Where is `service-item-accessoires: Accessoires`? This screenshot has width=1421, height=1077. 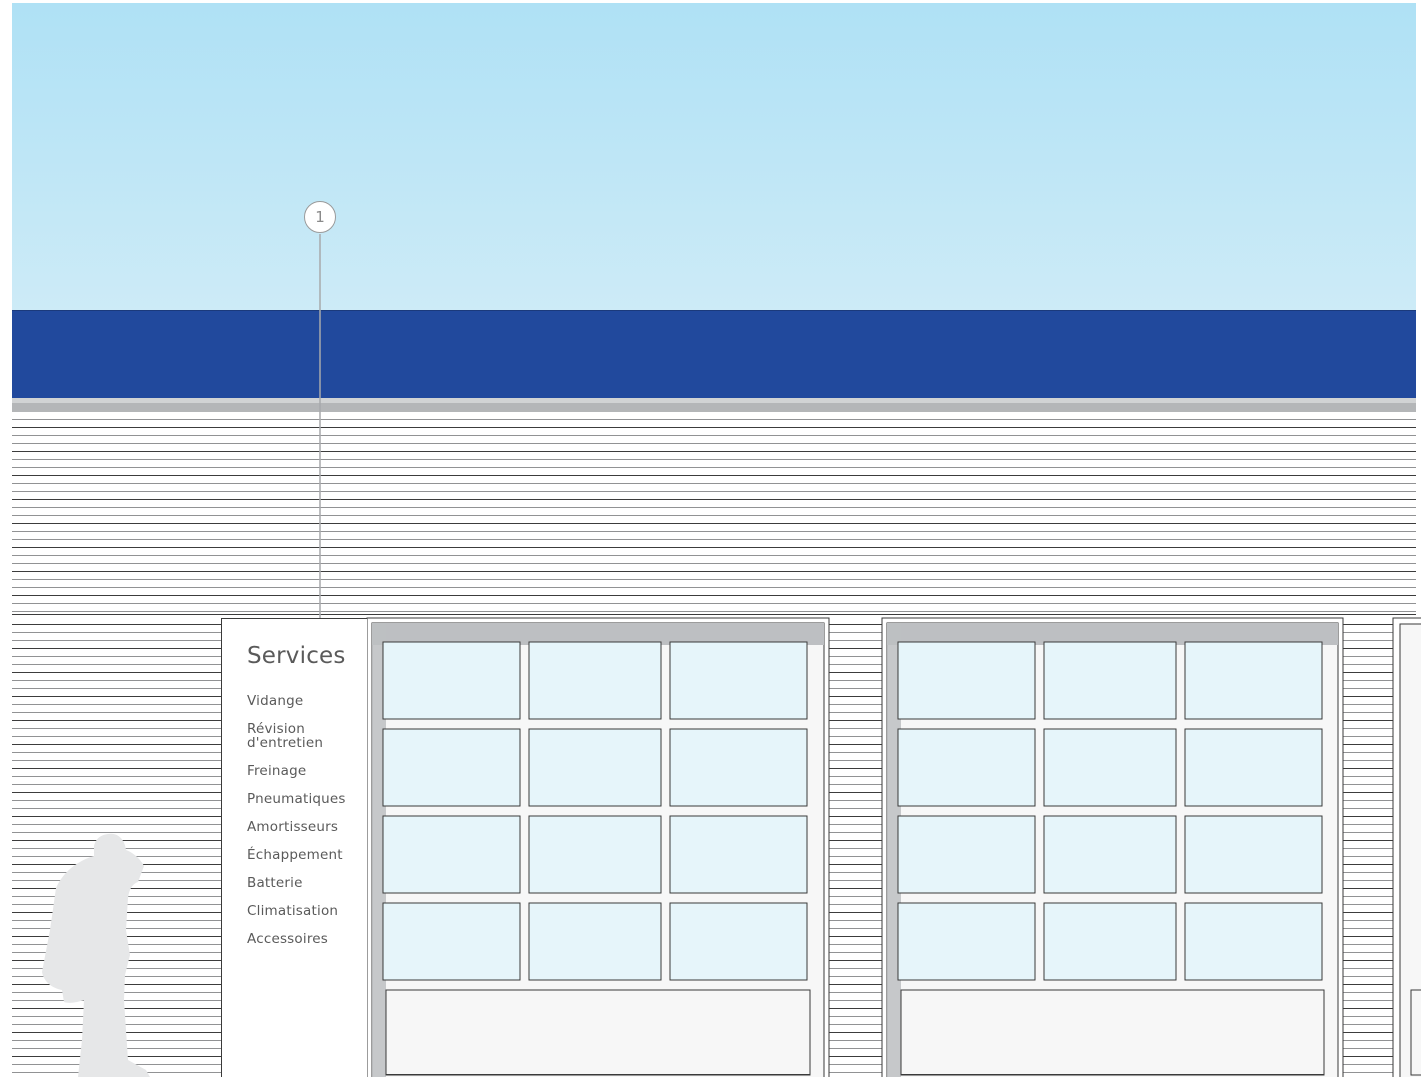
service-item-accessoires: Accessoires is located at coordinates (288, 939).